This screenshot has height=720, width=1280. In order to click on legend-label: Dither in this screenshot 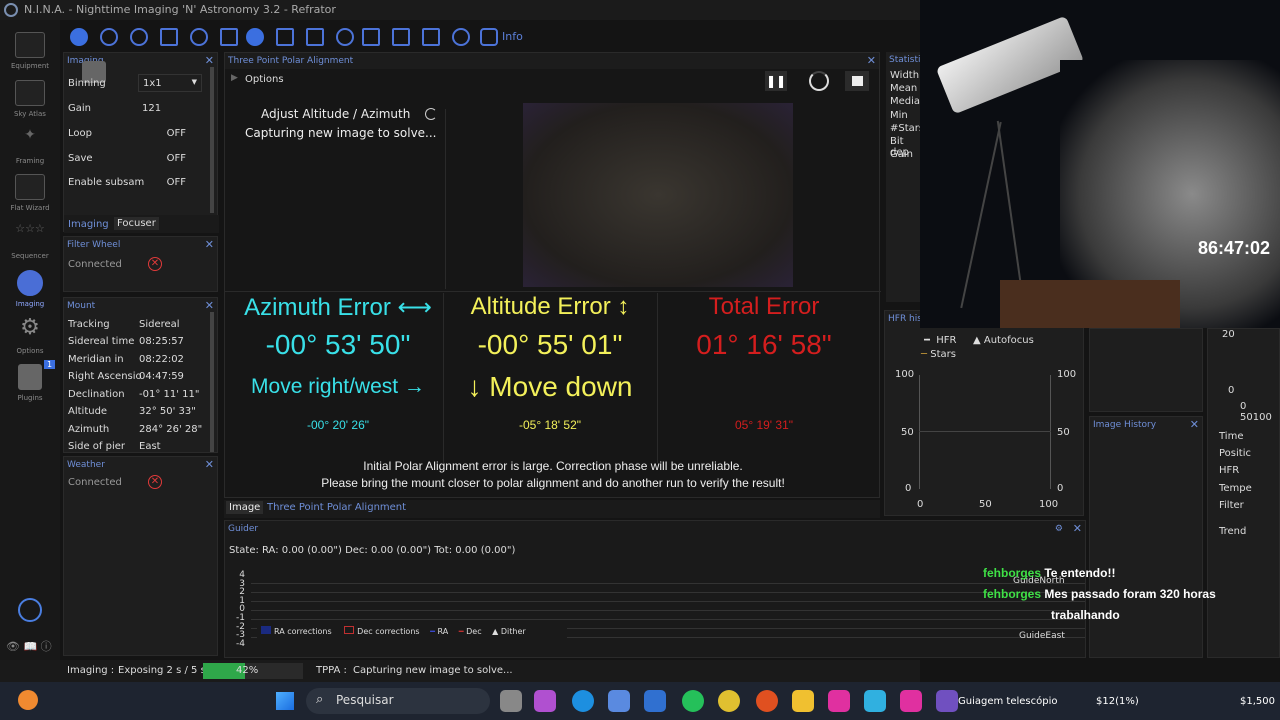, I will do `click(513, 631)`.